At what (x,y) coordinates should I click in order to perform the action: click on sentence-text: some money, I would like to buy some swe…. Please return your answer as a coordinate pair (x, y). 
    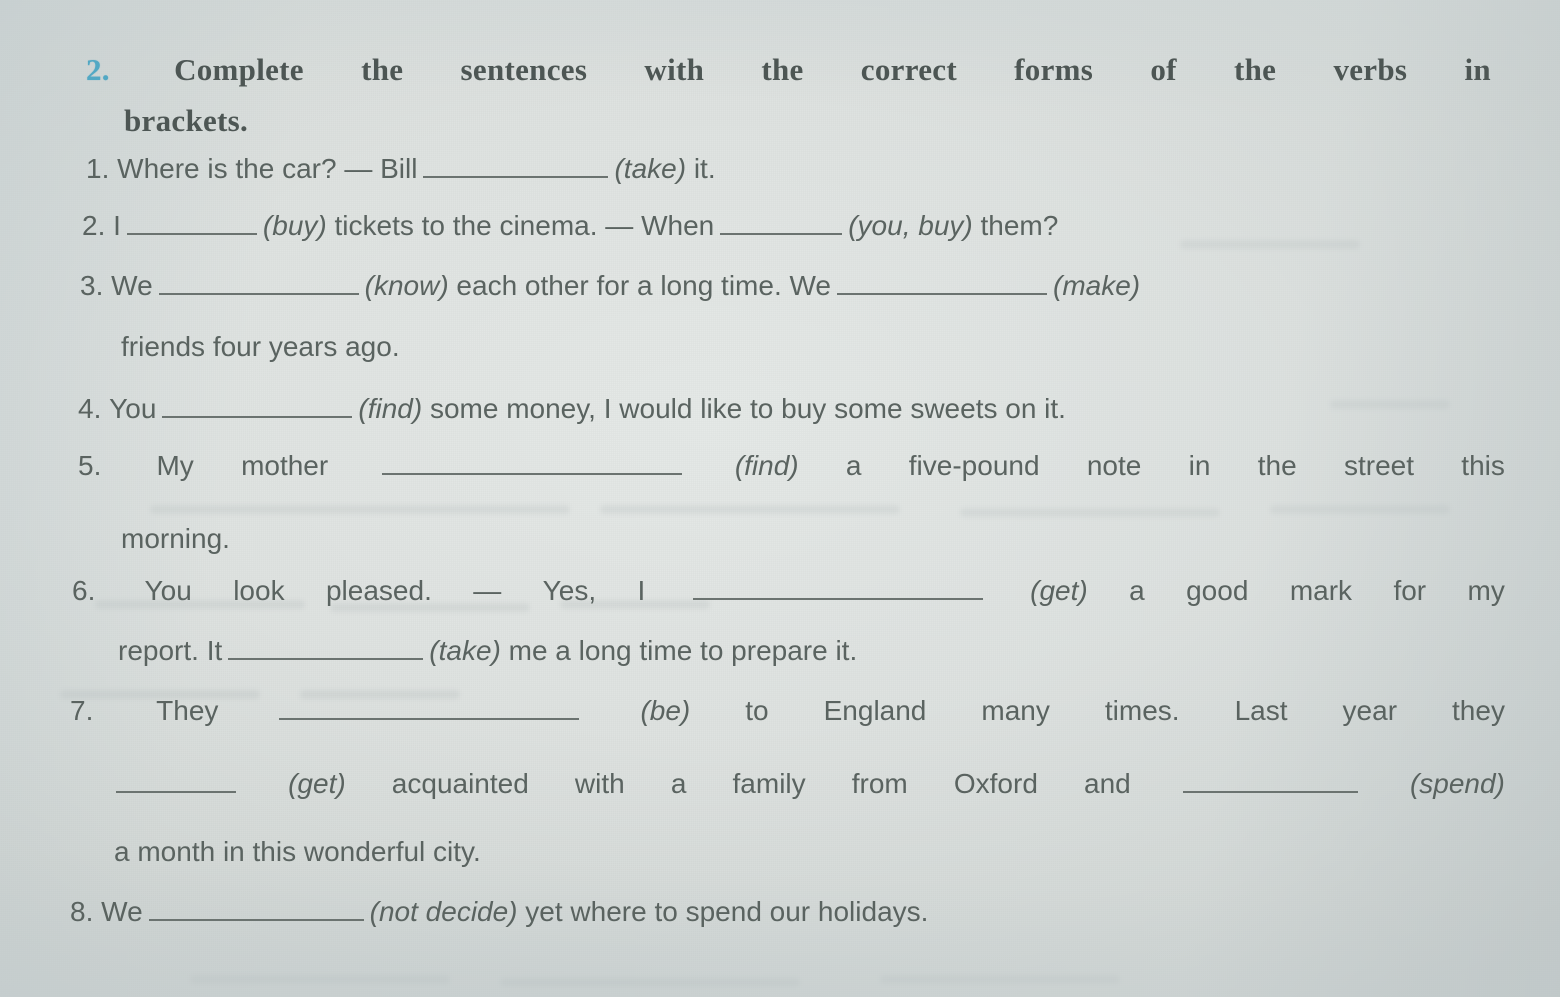
    Looking at the image, I should click on (744, 408).